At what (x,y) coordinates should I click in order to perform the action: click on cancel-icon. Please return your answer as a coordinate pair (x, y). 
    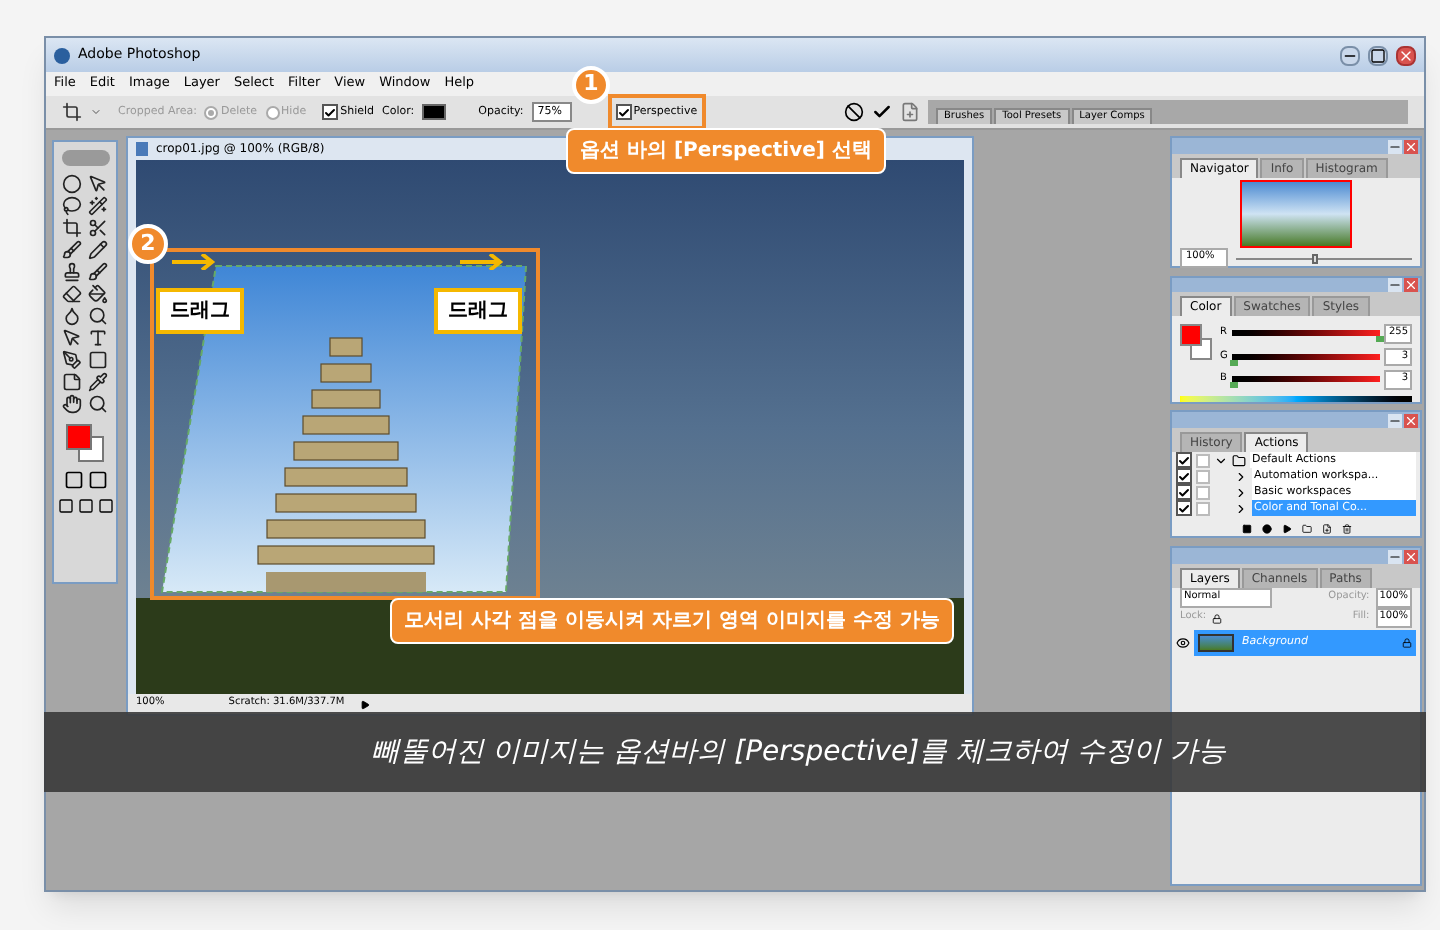
    Looking at the image, I should click on (854, 112).